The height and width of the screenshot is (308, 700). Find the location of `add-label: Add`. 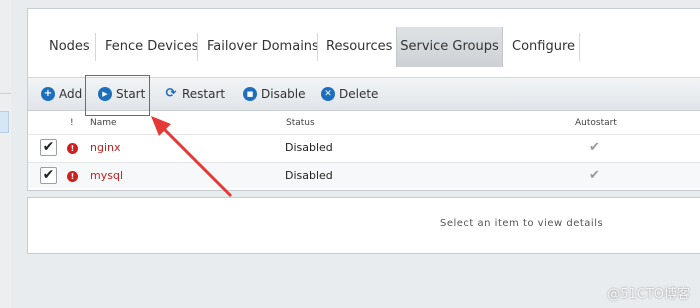

add-label: Add is located at coordinates (71, 94).